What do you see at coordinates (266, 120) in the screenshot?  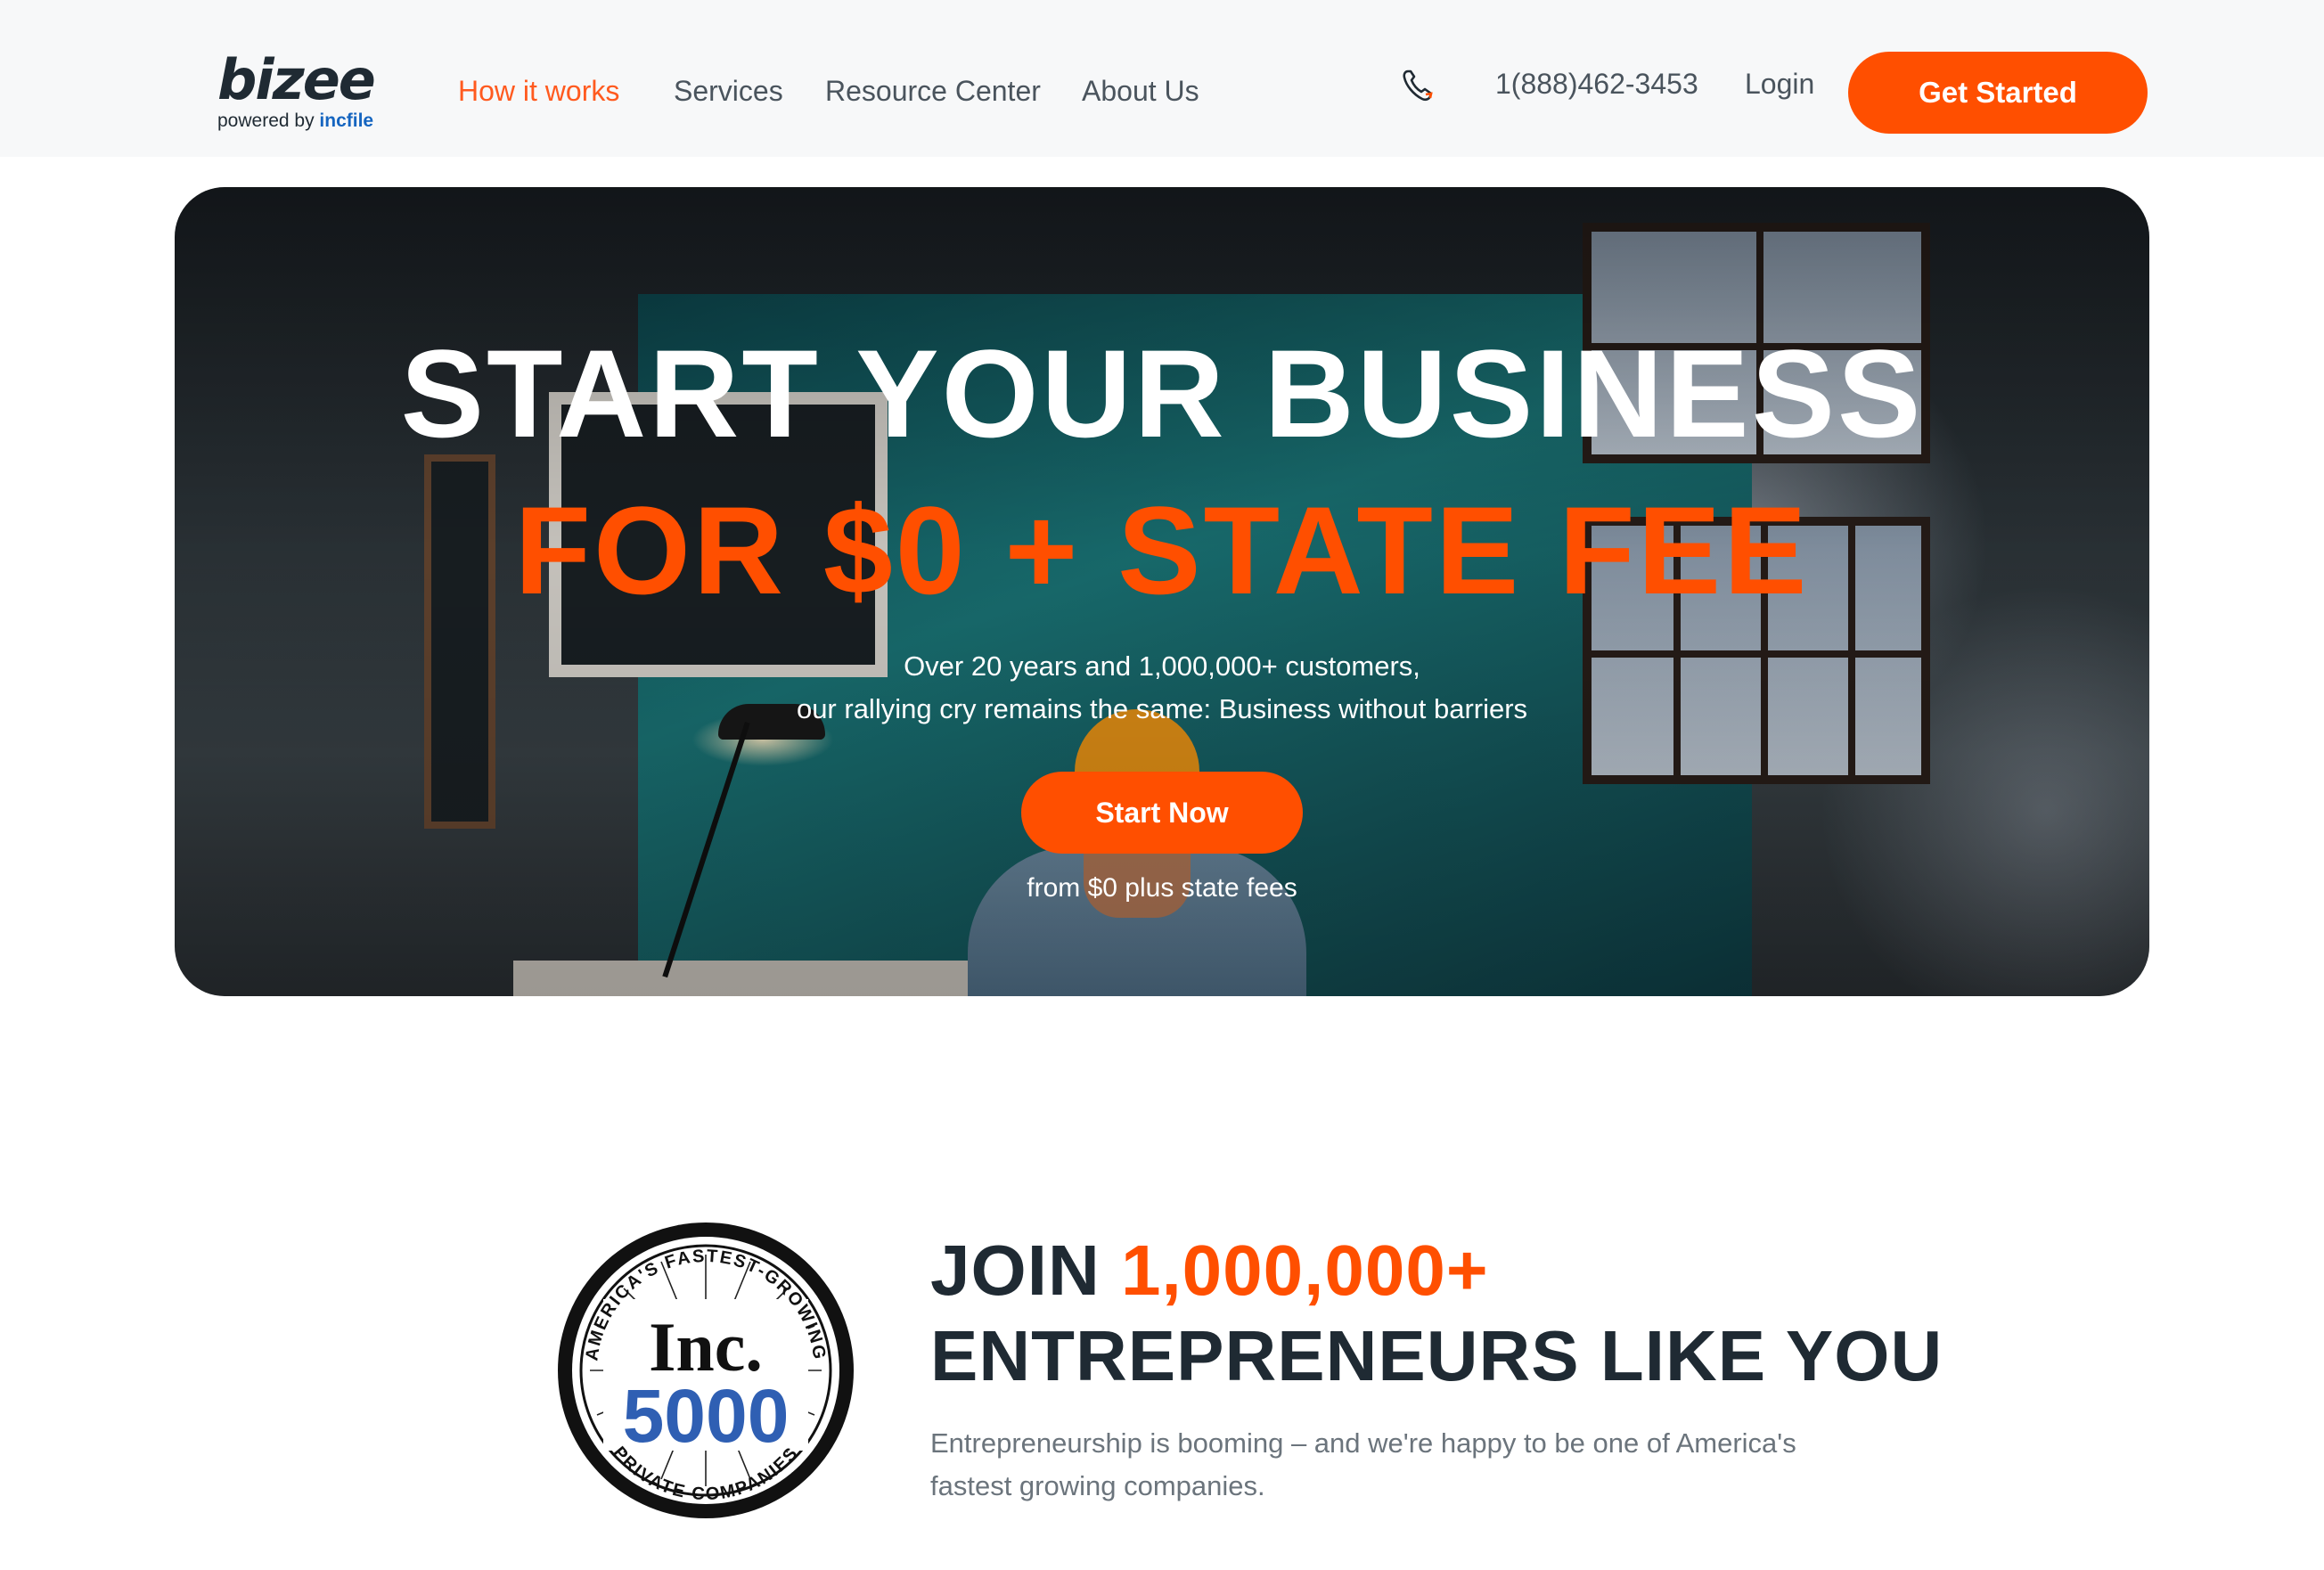 I see `powered-by-text: powered by` at bounding box center [266, 120].